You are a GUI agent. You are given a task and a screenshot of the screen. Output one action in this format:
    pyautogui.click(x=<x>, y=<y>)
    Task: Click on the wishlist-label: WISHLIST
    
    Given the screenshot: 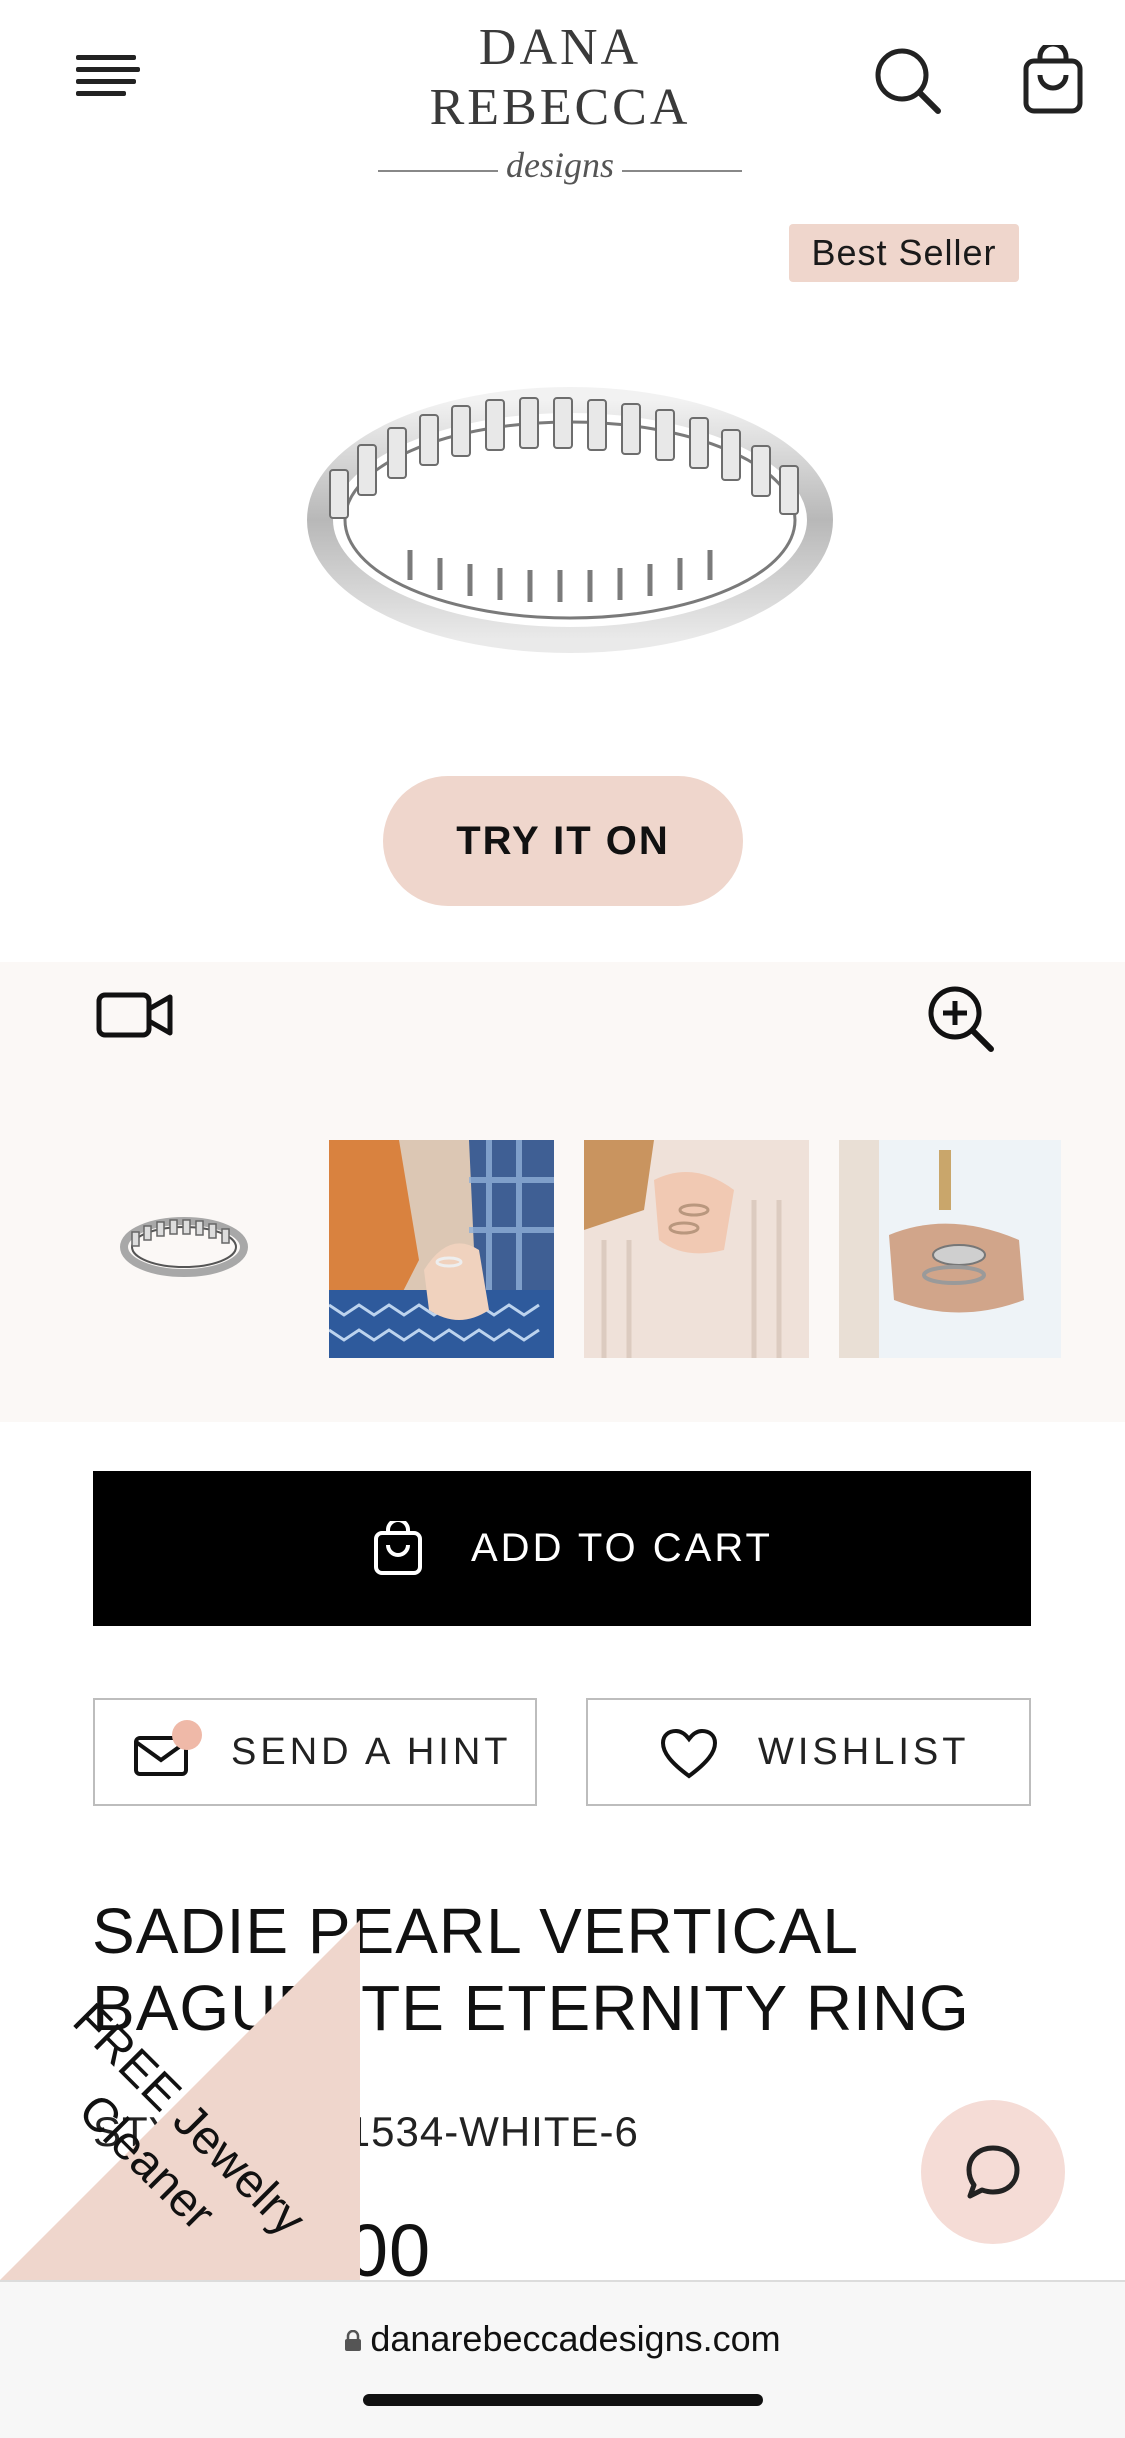 What is the action you would take?
    pyautogui.click(x=864, y=1752)
    